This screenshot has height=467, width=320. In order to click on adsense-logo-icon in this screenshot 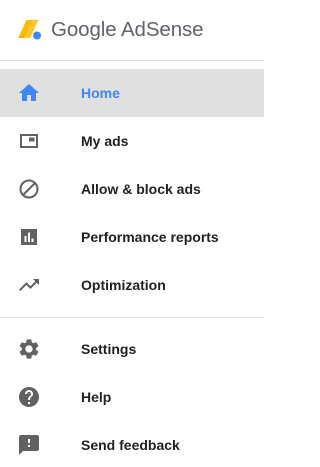, I will do `click(29, 30)`.